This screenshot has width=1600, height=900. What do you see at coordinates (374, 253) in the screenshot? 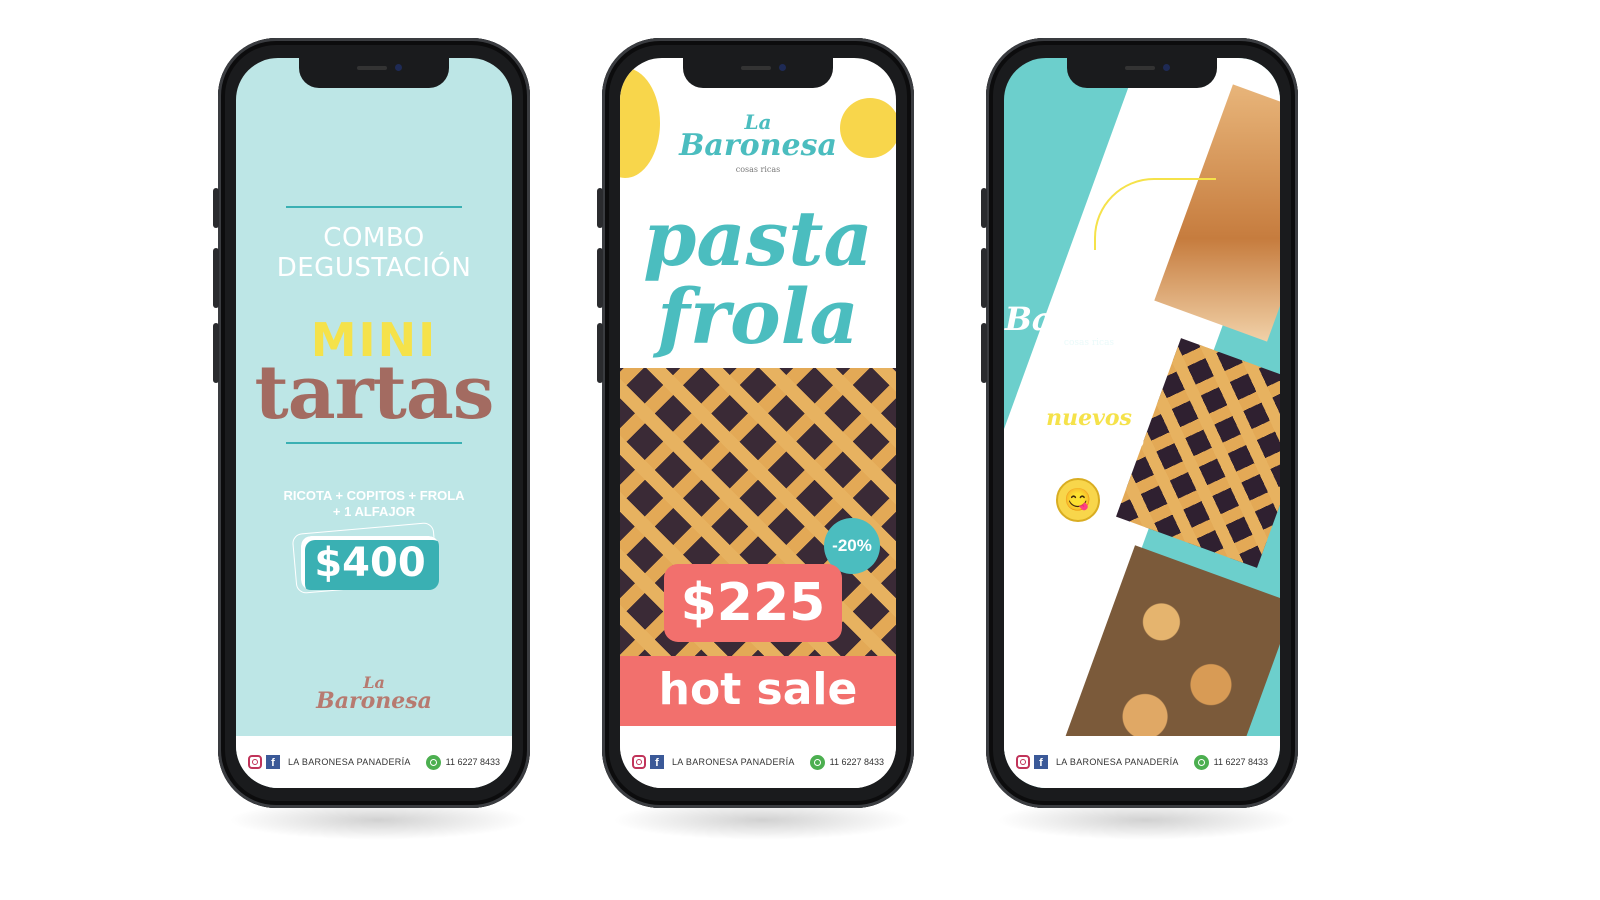
I see `combo-title: COMBO DEGUSTACIÓN` at bounding box center [374, 253].